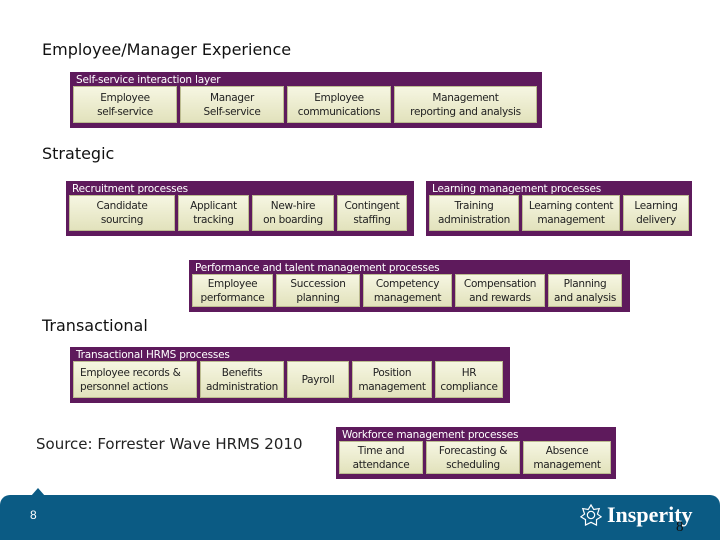  I want to click on group-title: Workforce management processes, so click(430, 435).